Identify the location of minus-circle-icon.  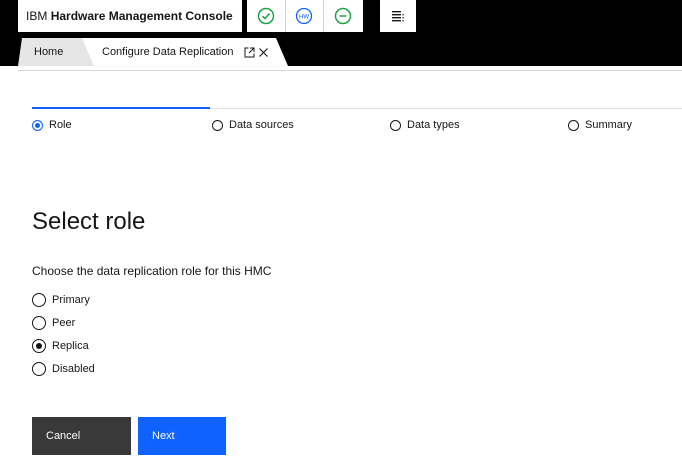
(343, 16).